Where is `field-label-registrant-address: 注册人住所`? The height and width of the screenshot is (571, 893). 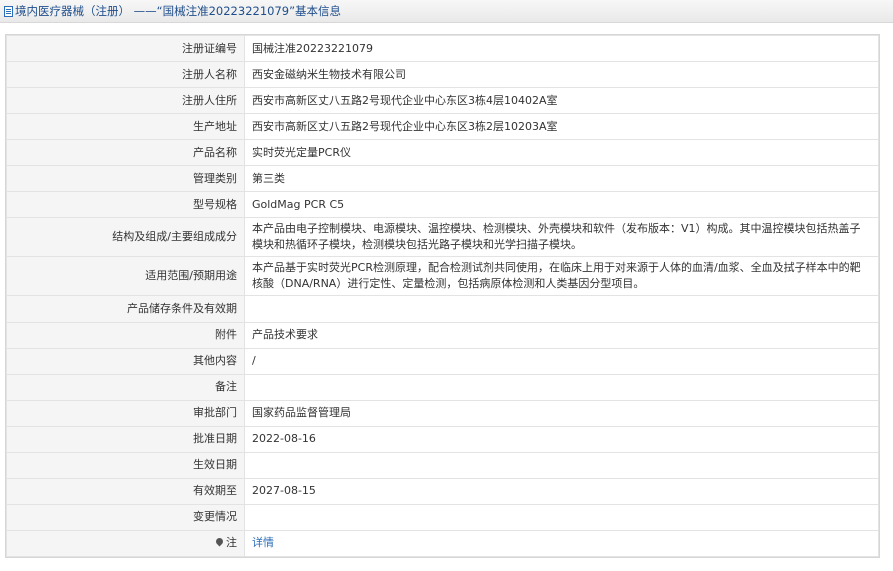 field-label-registrant-address: 注册人住所 is located at coordinates (125, 101).